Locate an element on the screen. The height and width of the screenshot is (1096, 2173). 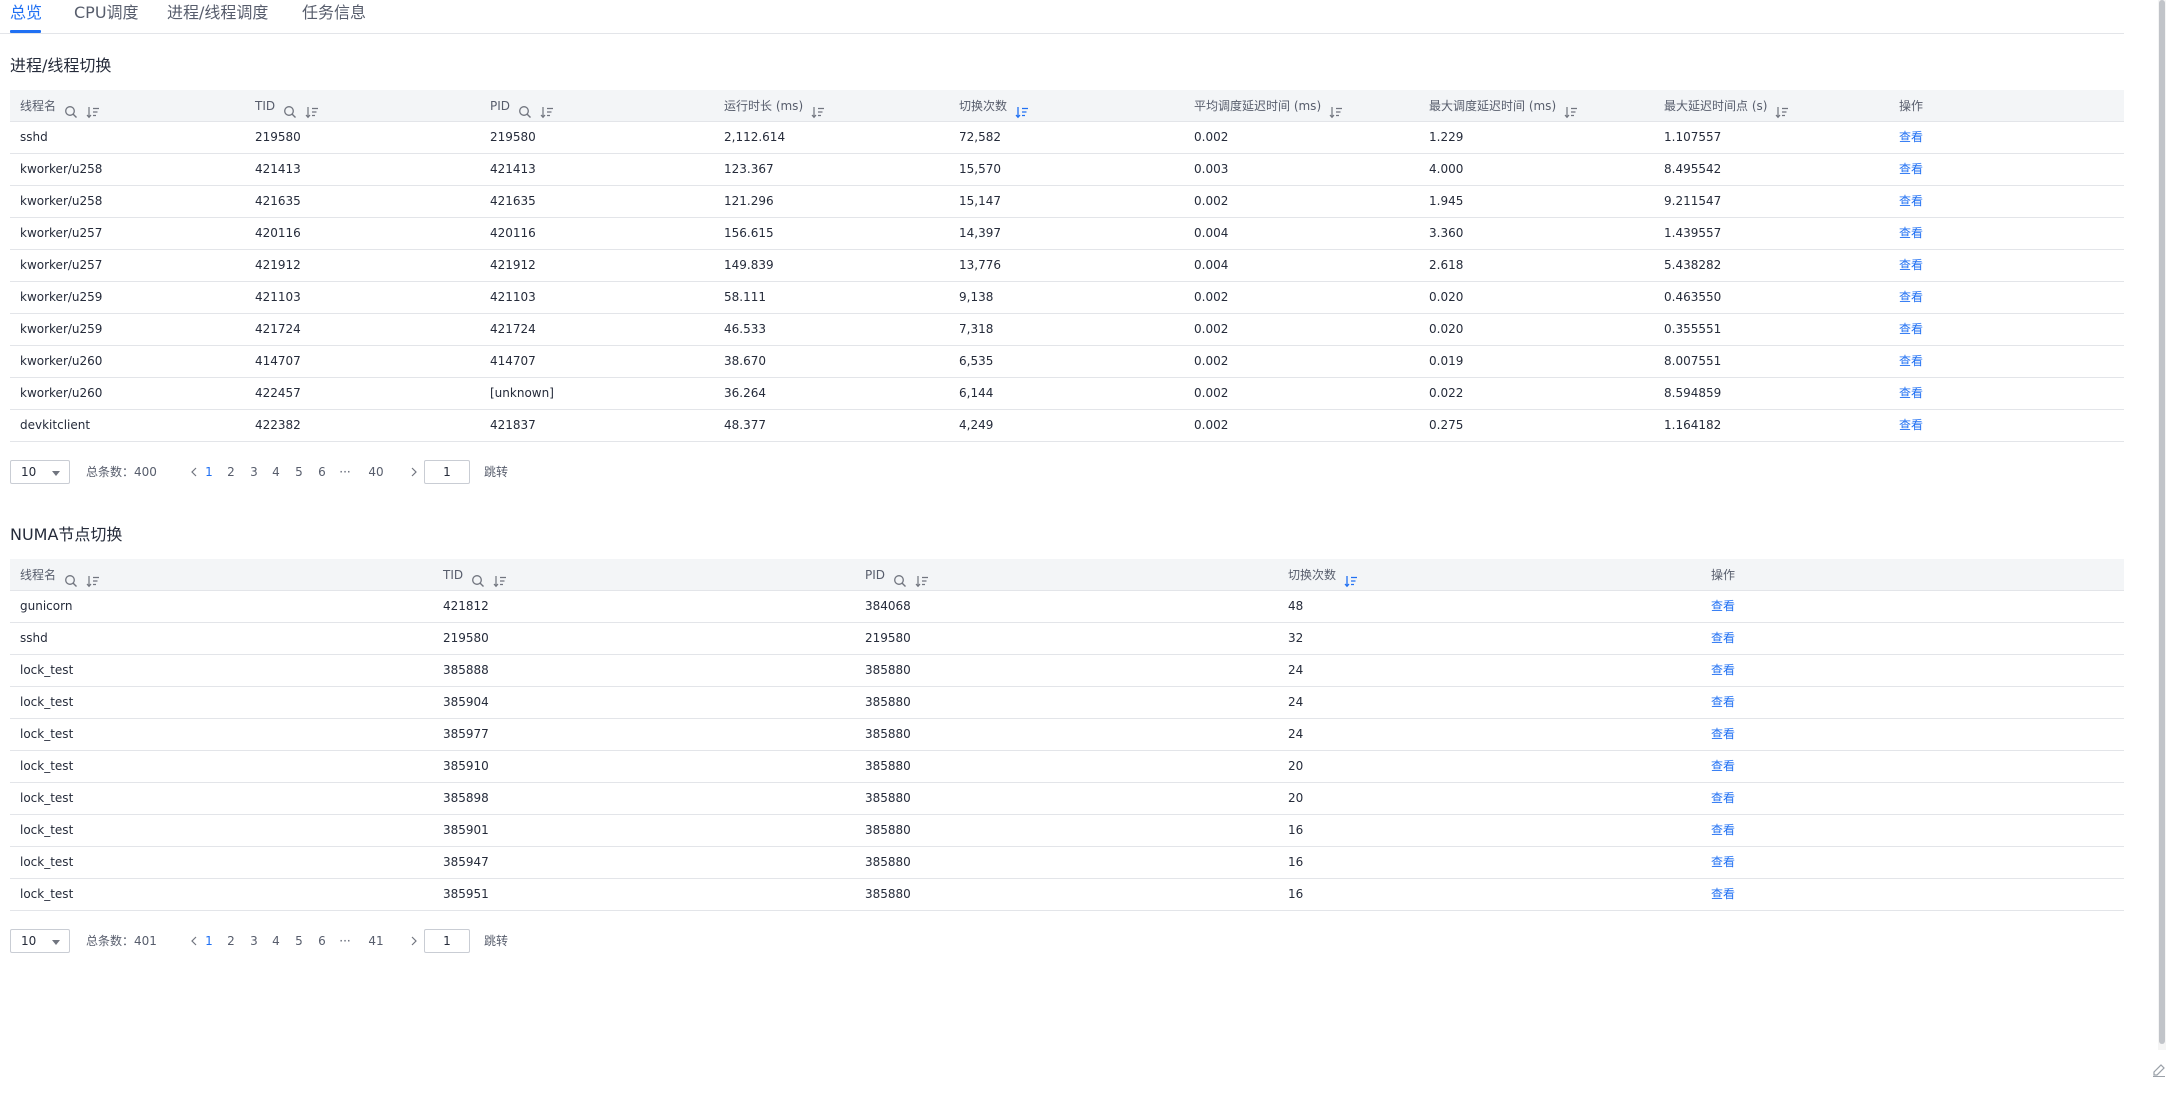
table-row: lock_test 385888 385880 24 查看 is located at coordinates (1067, 671).